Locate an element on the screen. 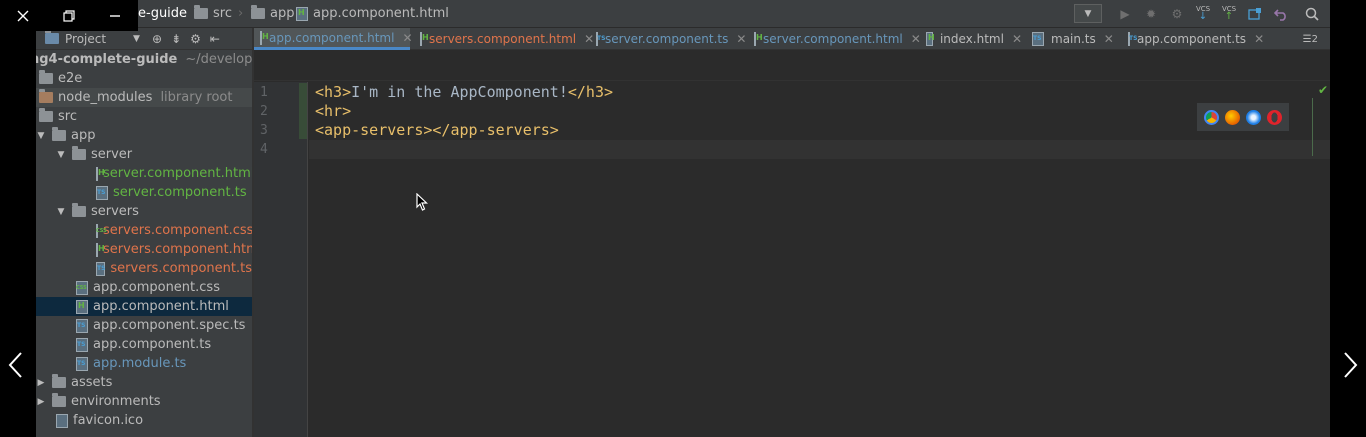 Image resolution: width=1366 pixels, height=437 pixels. window-controls is located at coordinates (69, 15).